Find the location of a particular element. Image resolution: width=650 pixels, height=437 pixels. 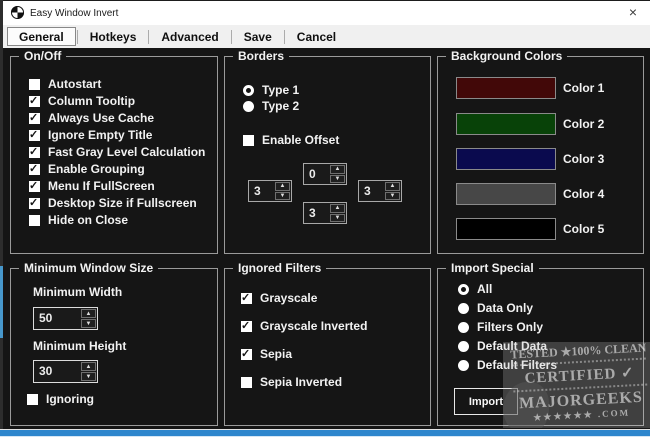

tab-general: General is located at coordinates (41, 36).